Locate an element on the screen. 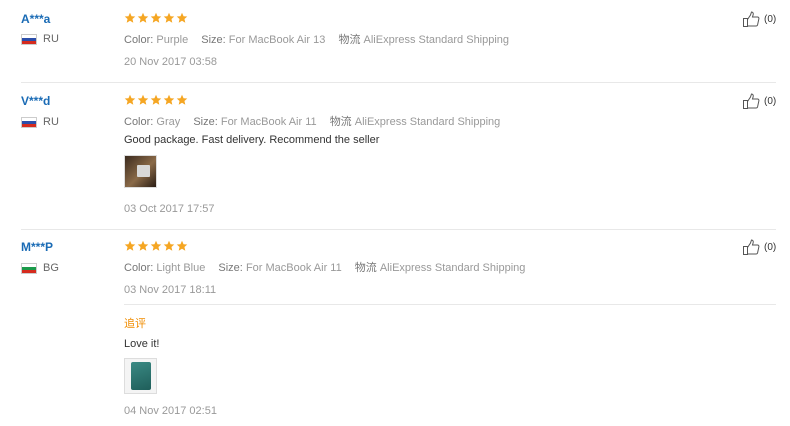 The image size is (790, 426). followup-label: 追评 is located at coordinates (135, 324).